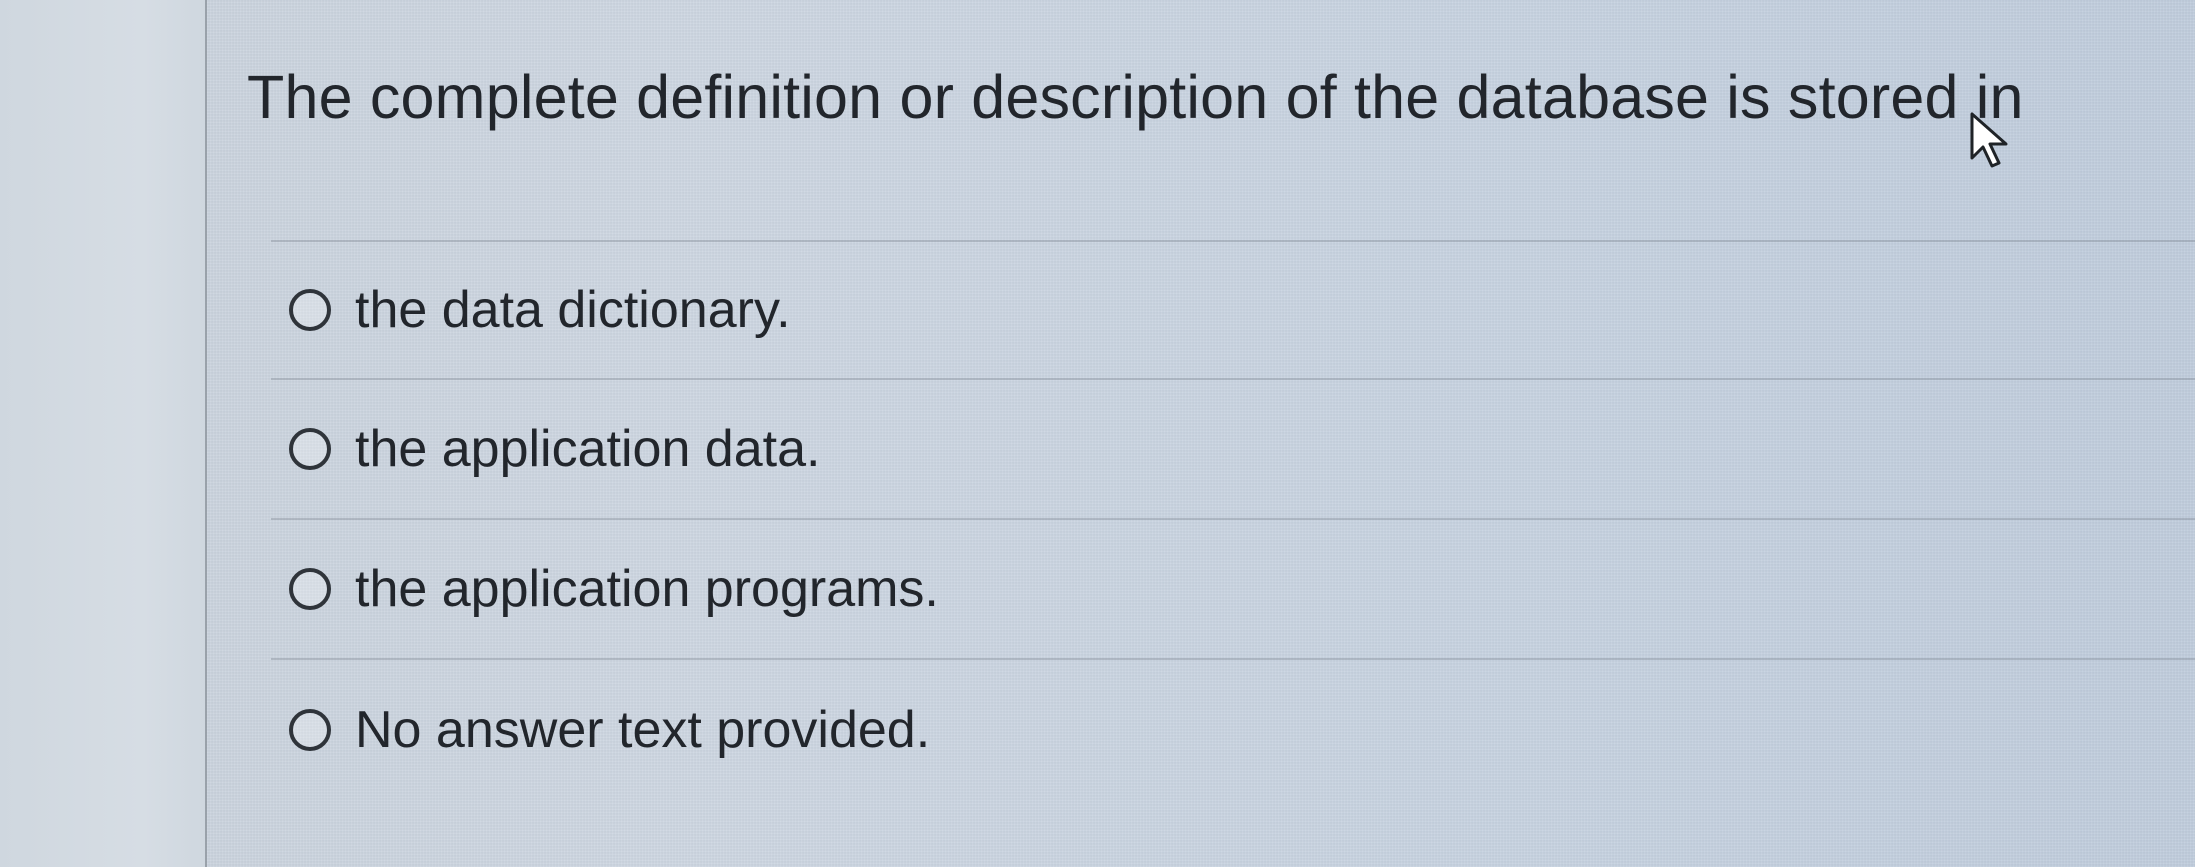  What do you see at coordinates (1233, 590) in the screenshot?
I see `answer-option-3: the application programs.` at bounding box center [1233, 590].